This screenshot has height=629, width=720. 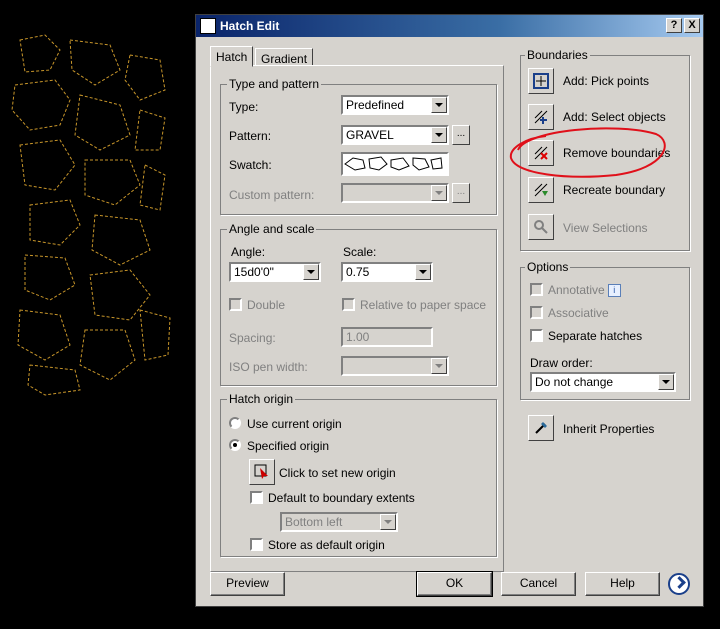 I want to click on angle-select: 15d0'0", so click(x=275, y=272).